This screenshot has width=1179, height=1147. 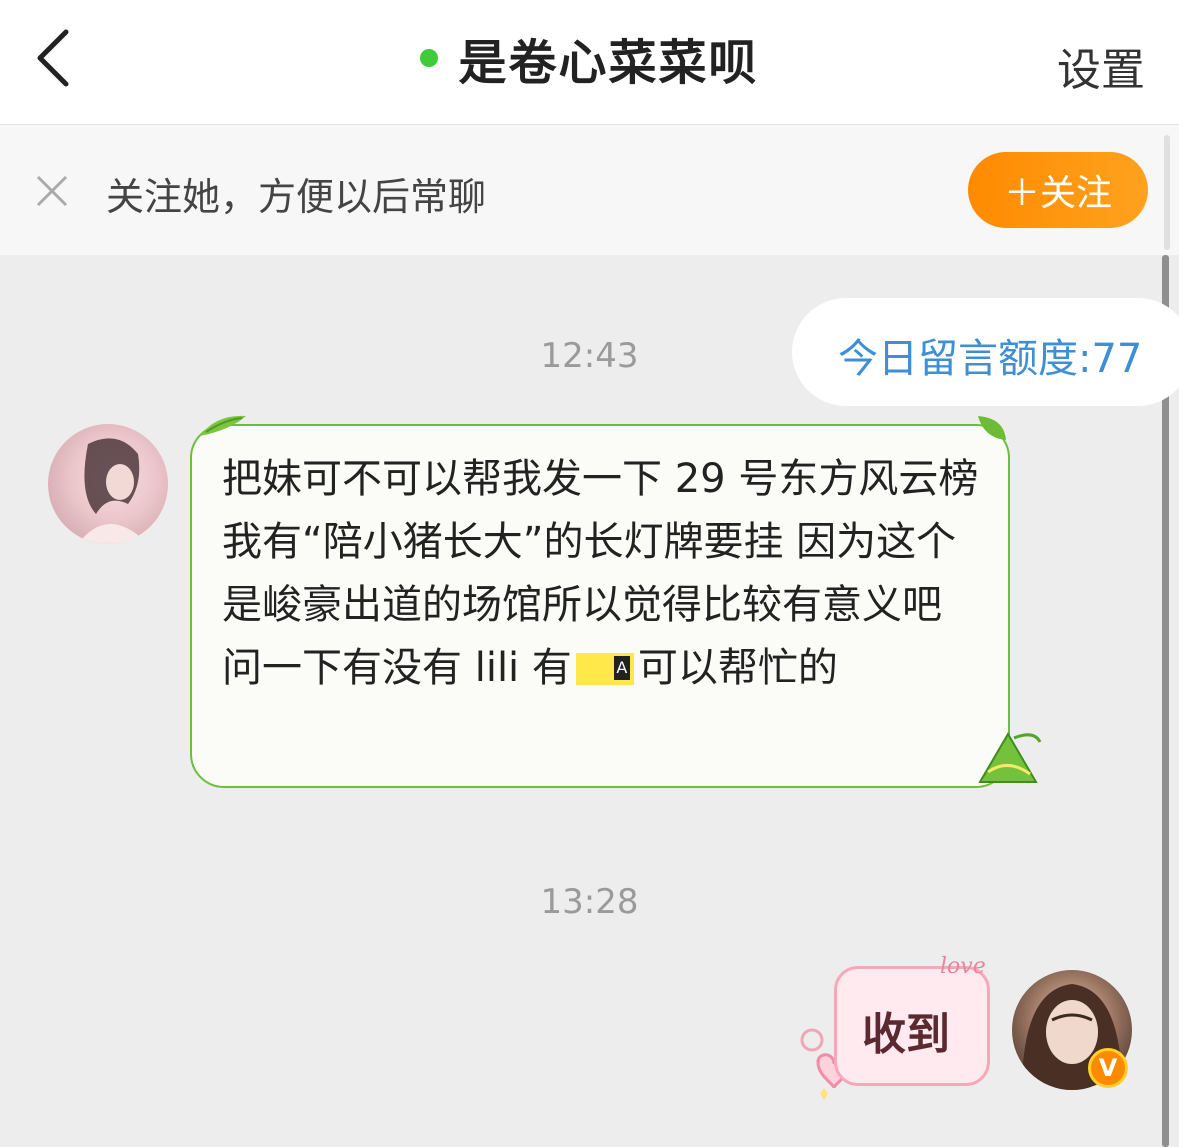 What do you see at coordinates (52, 191) in the screenshot?
I see `close-icon` at bounding box center [52, 191].